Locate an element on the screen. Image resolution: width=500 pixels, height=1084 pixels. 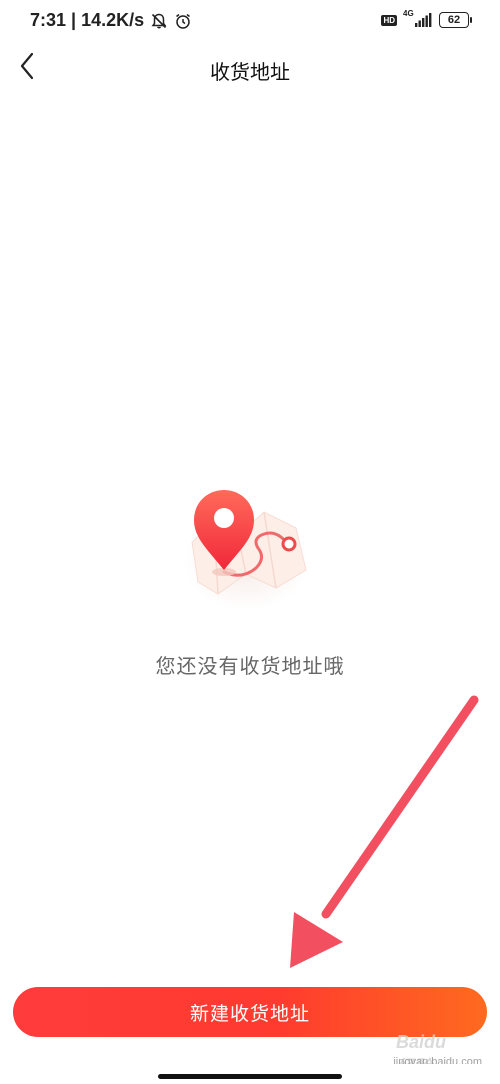
battery-level: 62 is located at coordinates (454, 20).